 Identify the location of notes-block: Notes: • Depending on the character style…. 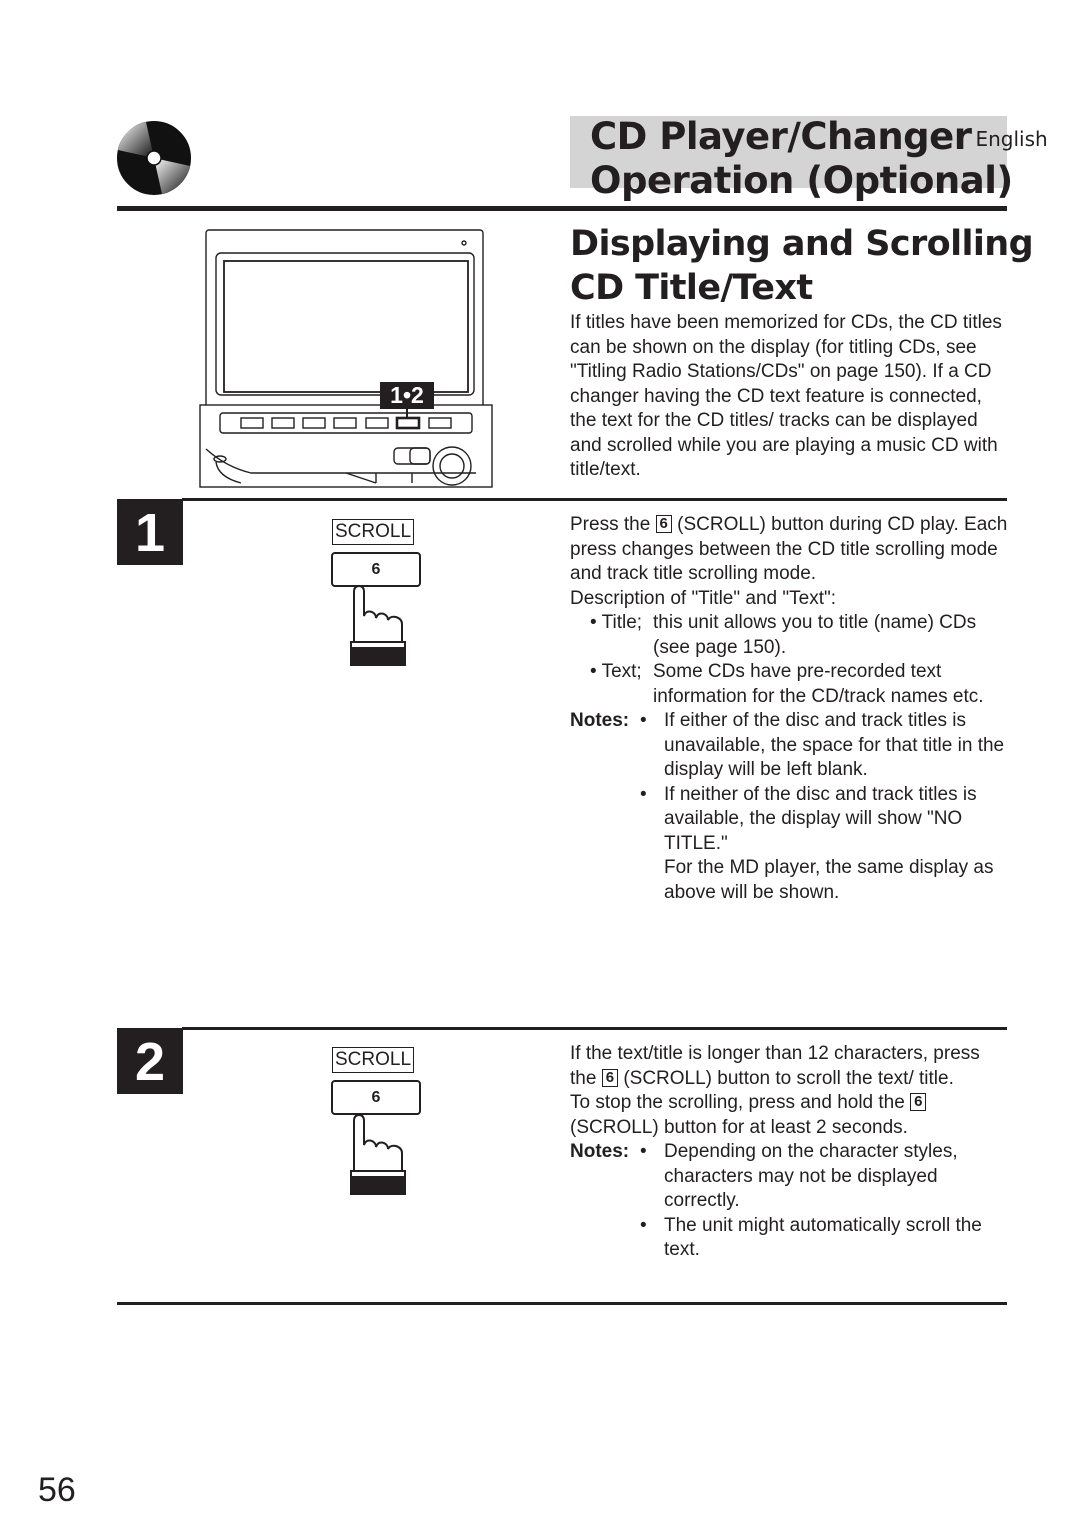
(790, 1201).